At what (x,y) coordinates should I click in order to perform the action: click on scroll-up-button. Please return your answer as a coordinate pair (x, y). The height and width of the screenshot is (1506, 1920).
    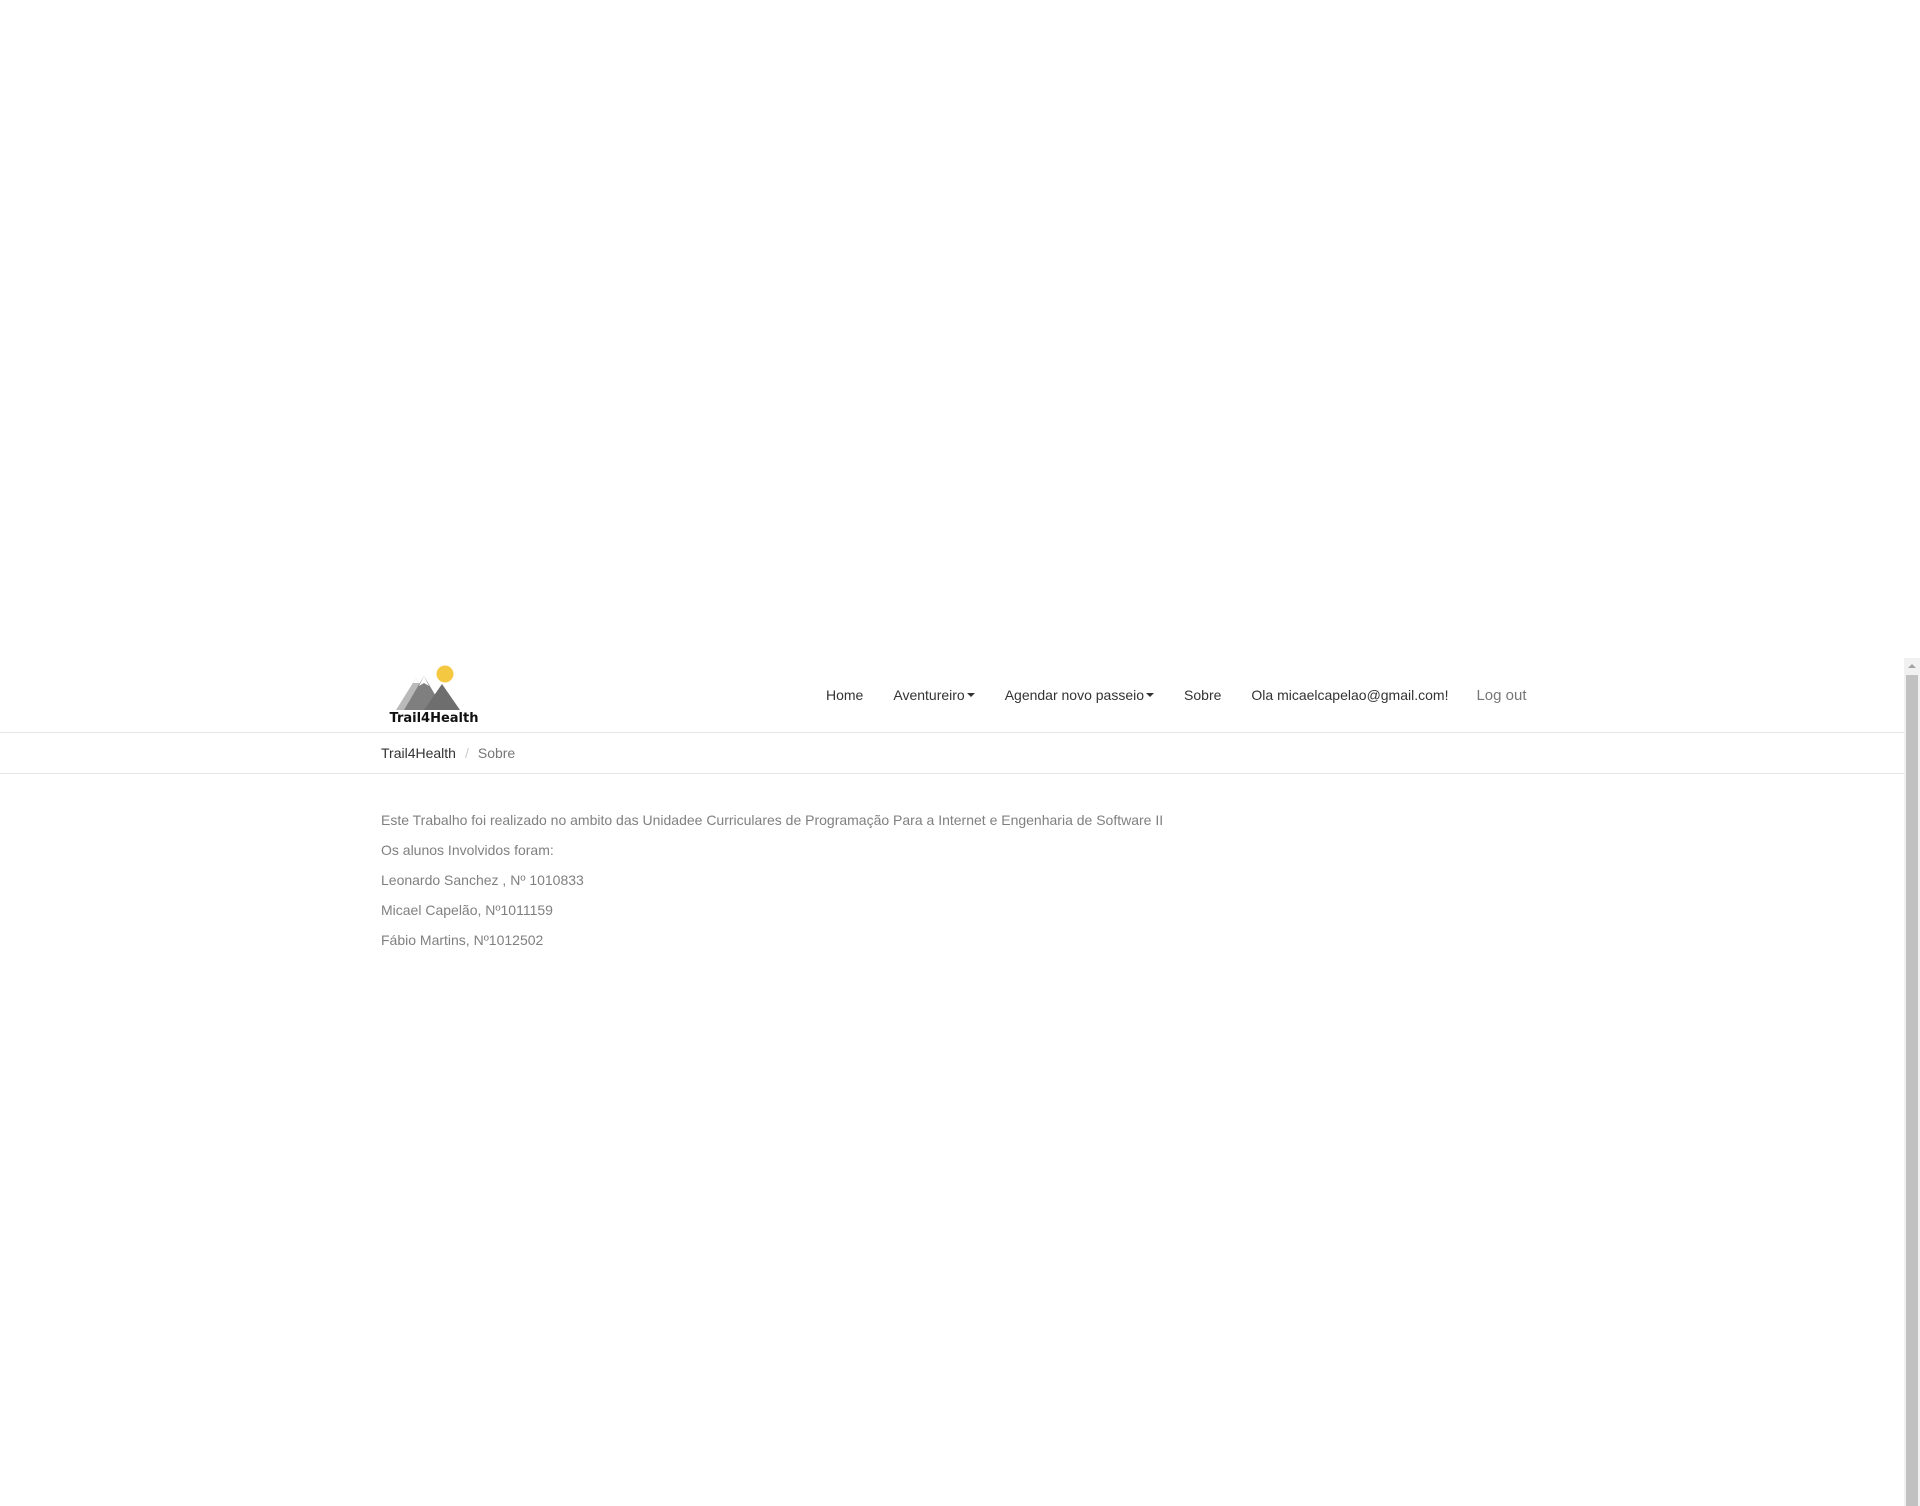
    Looking at the image, I should click on (1912, 666).